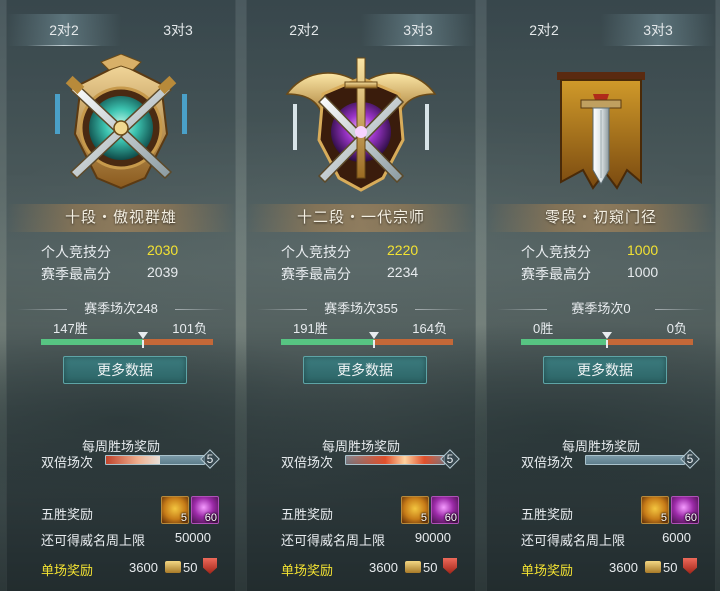 This screenshot has height=591, width=720. Describe the element at coordinates (543, 328) in the screenshot. I see `wins-count: 0胜` at that location.